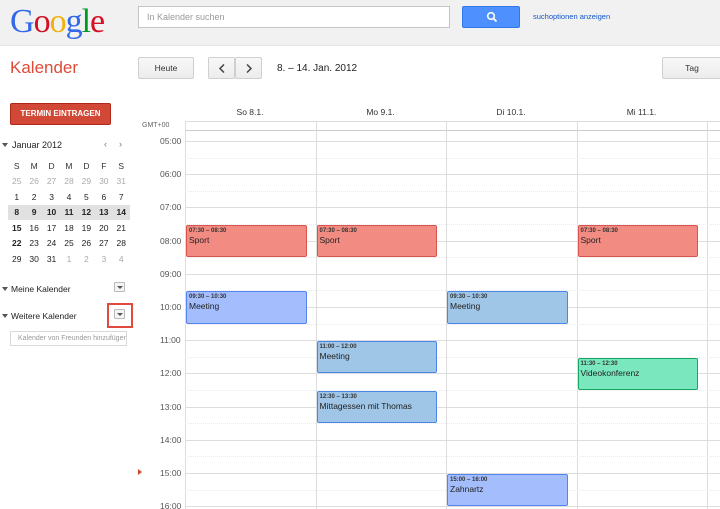 Image resolution: width=720 pixels, height=509 pixels. I want to click on mini-calendar-day: 24, so click(51, 244).